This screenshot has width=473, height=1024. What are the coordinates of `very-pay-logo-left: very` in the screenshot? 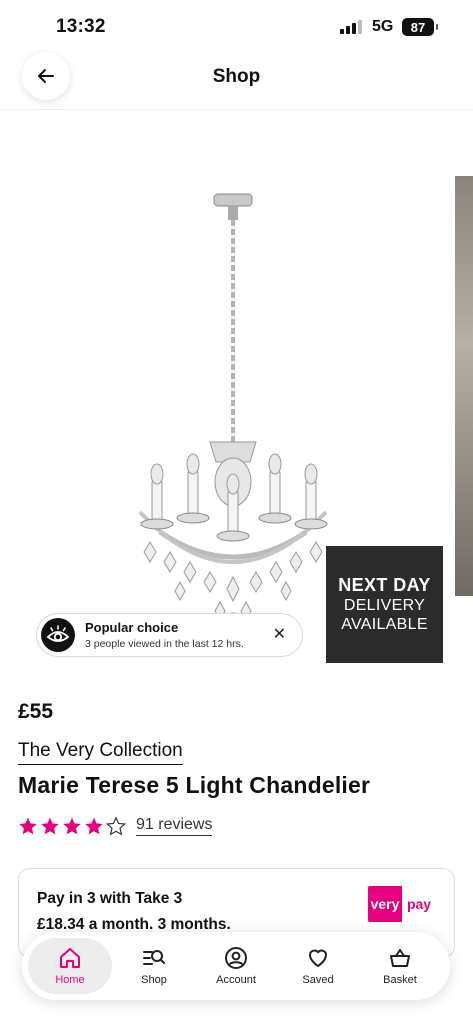 It's located at (385, 904).